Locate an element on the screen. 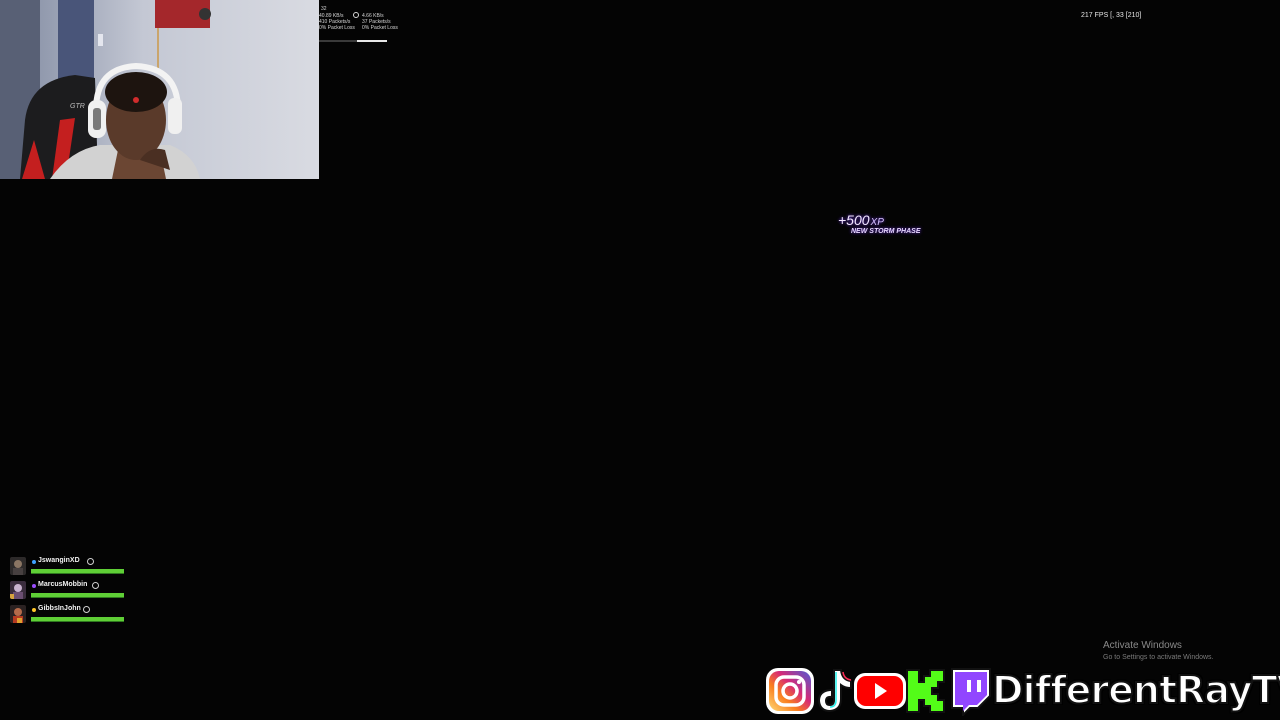  svg-text: GTR is located at coordinates (77, 106).